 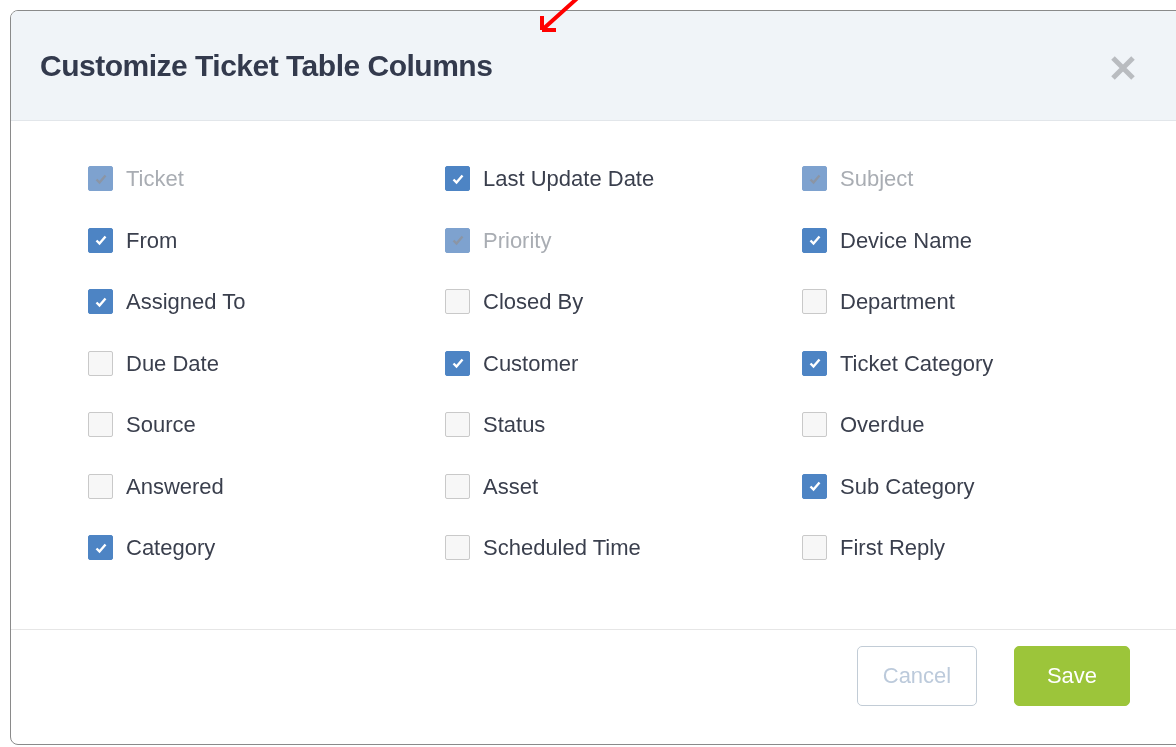 I want to click on column-checkbox: Customer, so click(x=623, y=364).